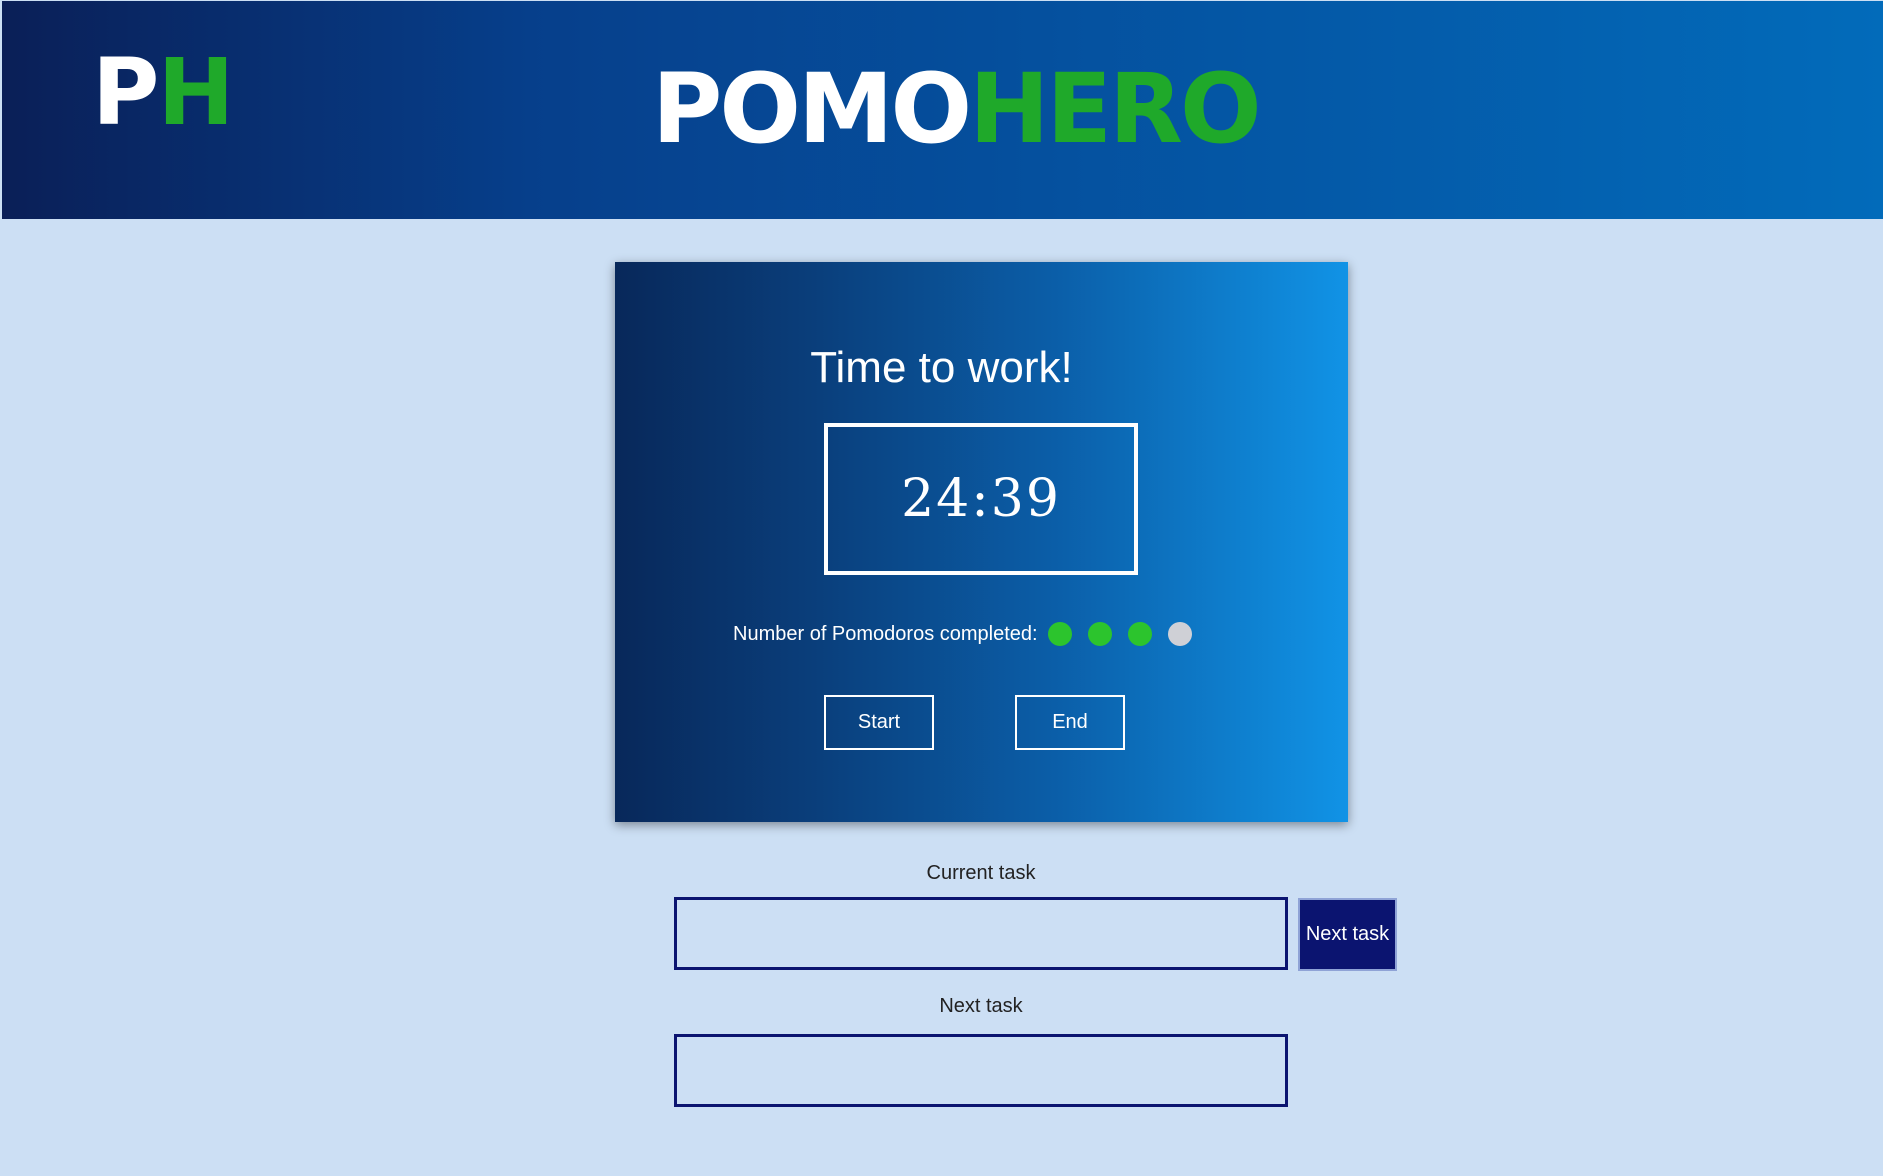  I want to click on pomodoro-dots, so click(1127, 634).